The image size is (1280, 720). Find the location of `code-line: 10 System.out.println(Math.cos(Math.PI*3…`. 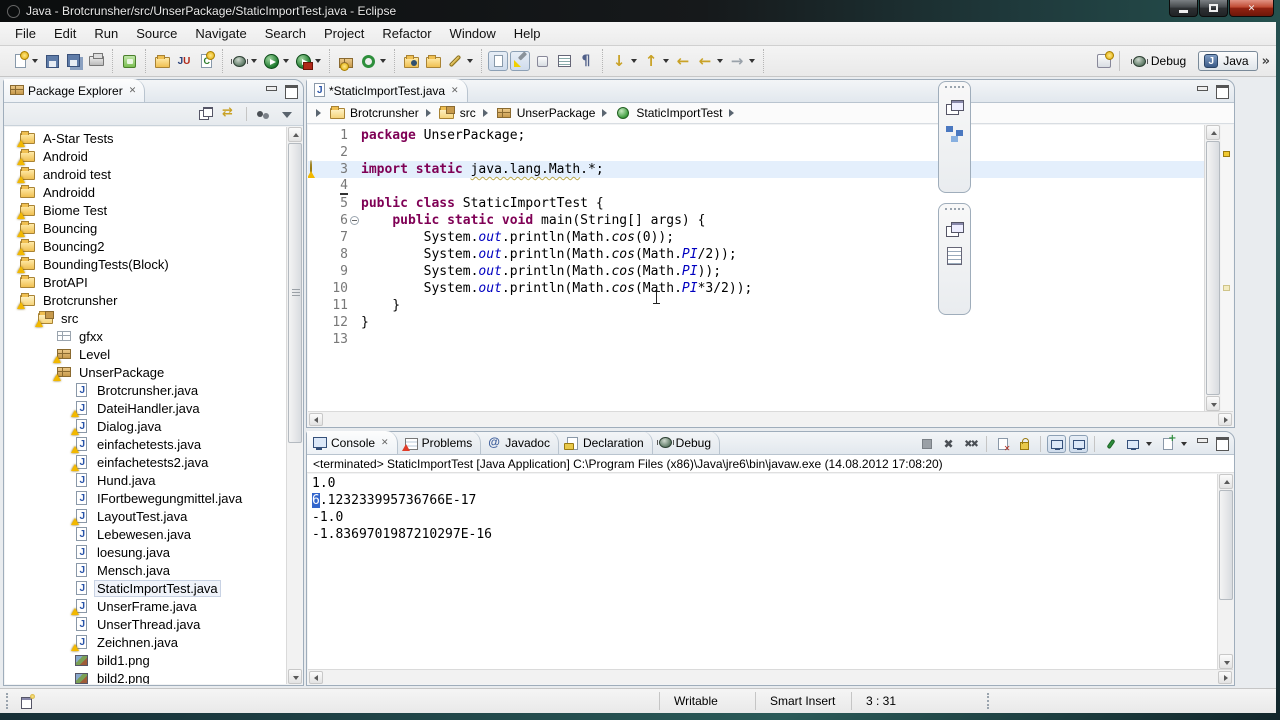

code-line: 10 System.out.println(Math.cos(Math.PI*3… is located at coordinates (756, 288).